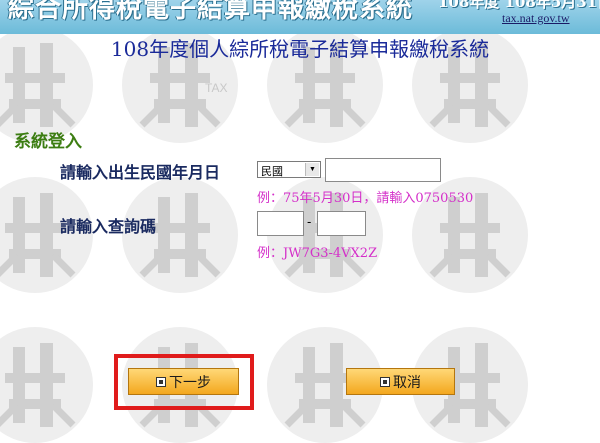 This screenshot has height=443, width=600. I want to click on birthdate-label: 請輸入出生民國年月日, so click(140, 172).